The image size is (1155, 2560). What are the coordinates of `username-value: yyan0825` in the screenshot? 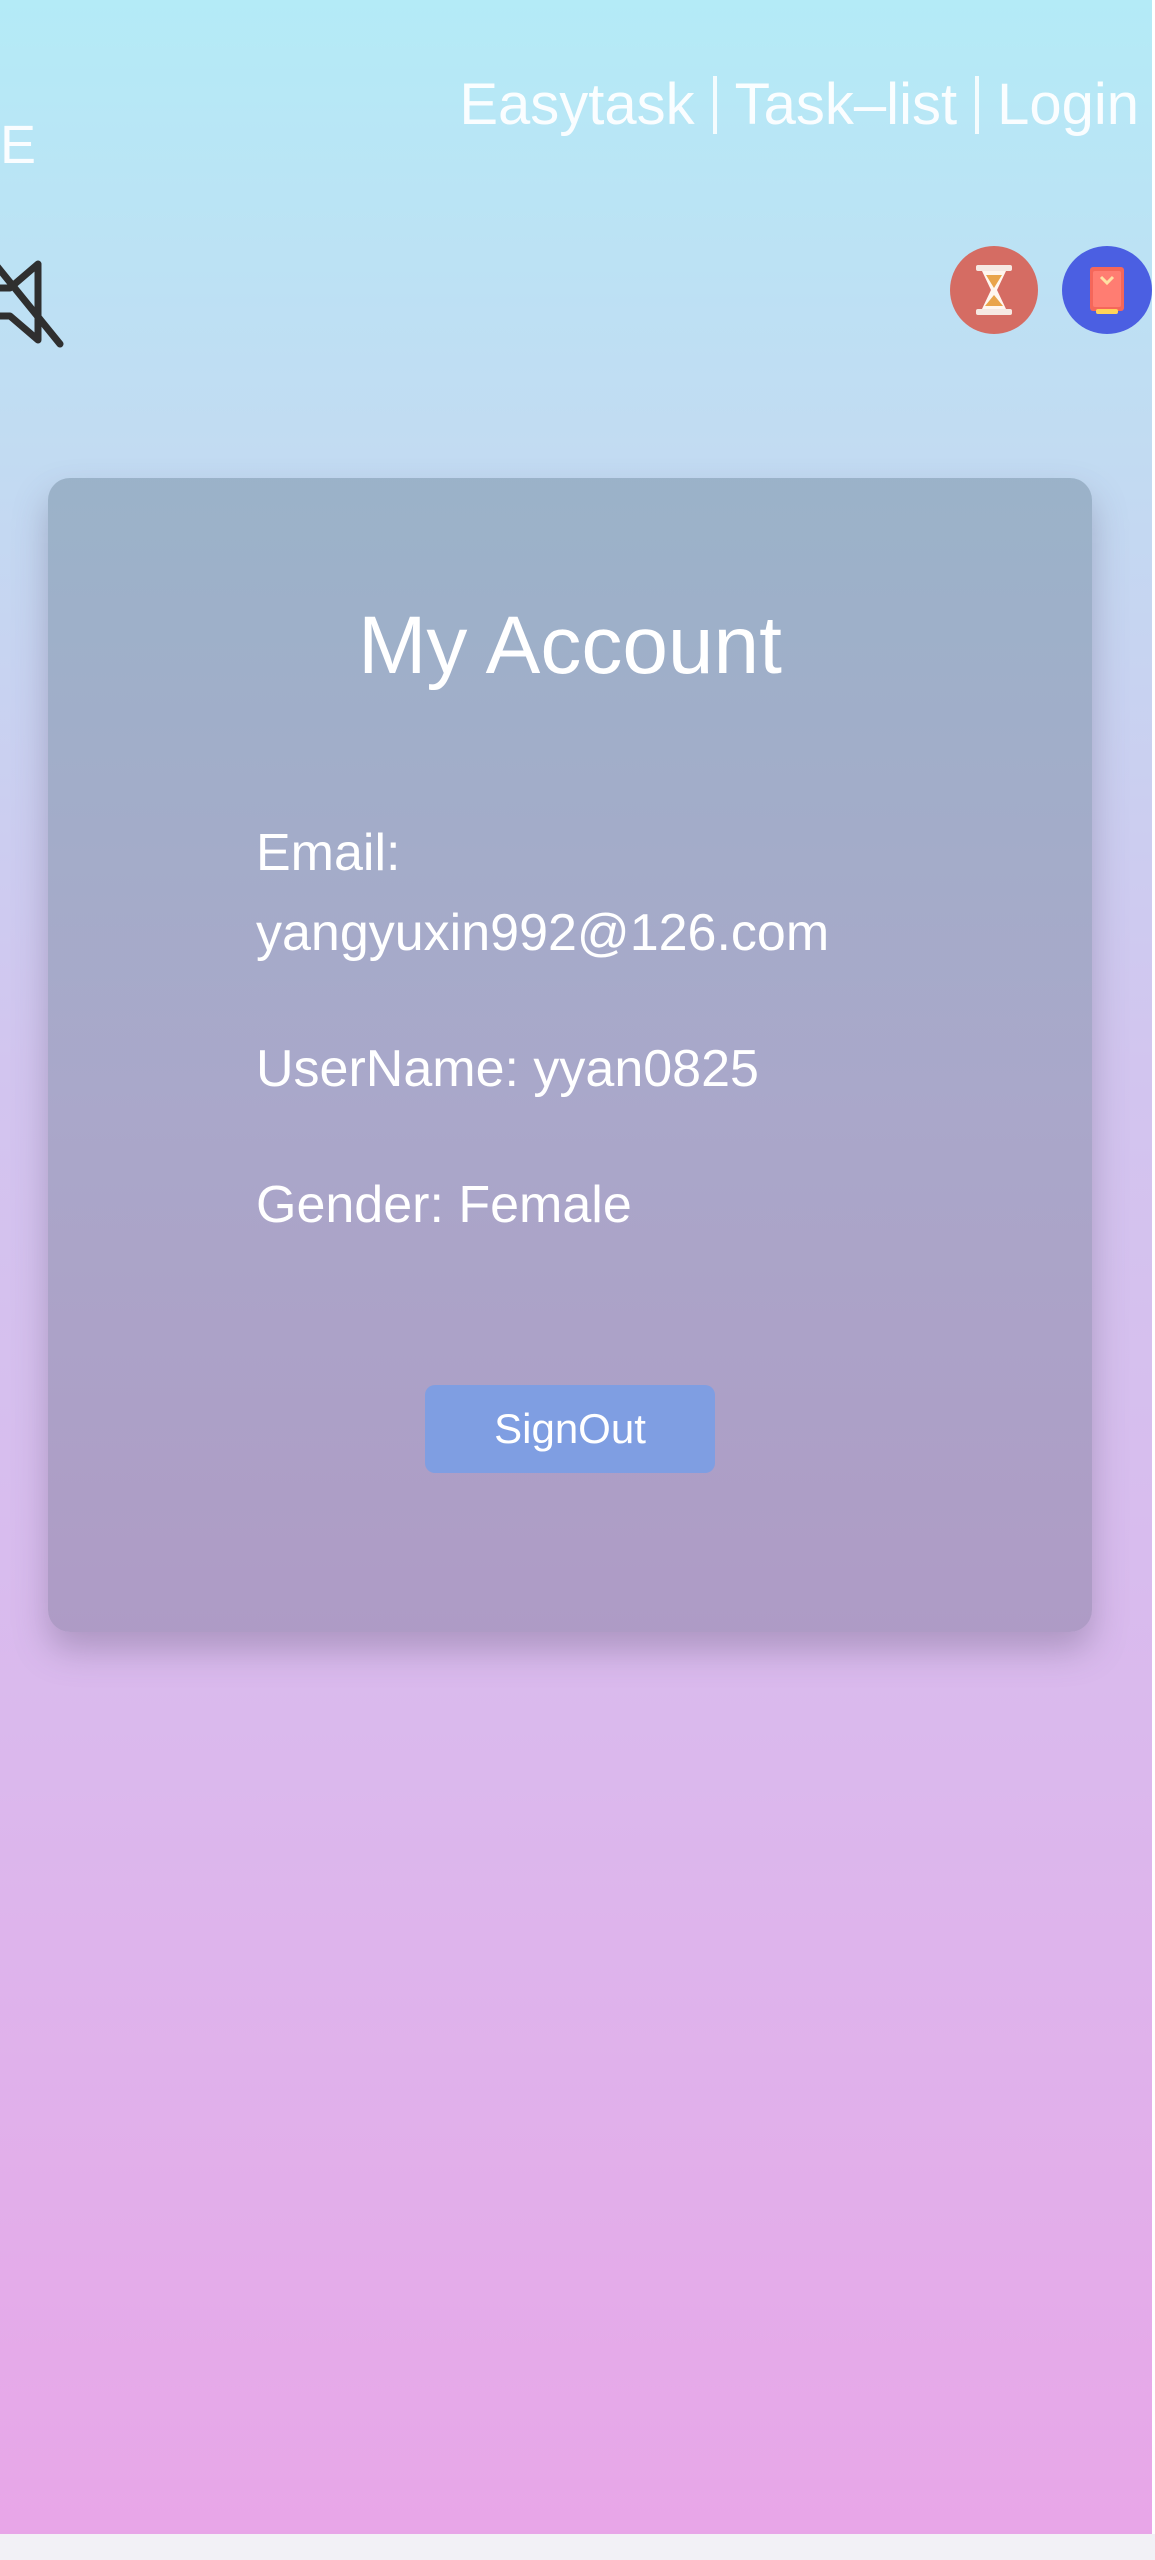 It's located at (646, 1069).